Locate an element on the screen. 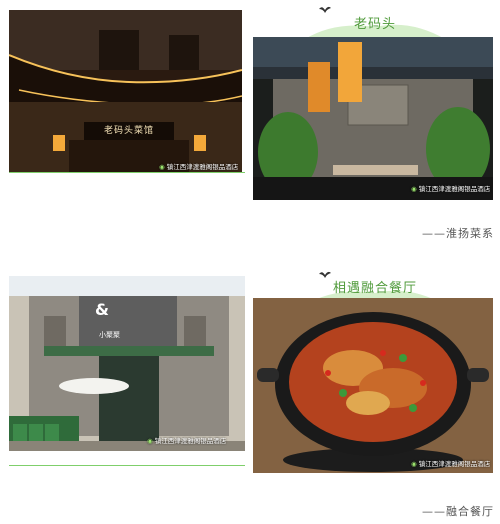 The image size is (500, 524). section-caption: ——融合餐厅 is located at coordinates (458, 511).